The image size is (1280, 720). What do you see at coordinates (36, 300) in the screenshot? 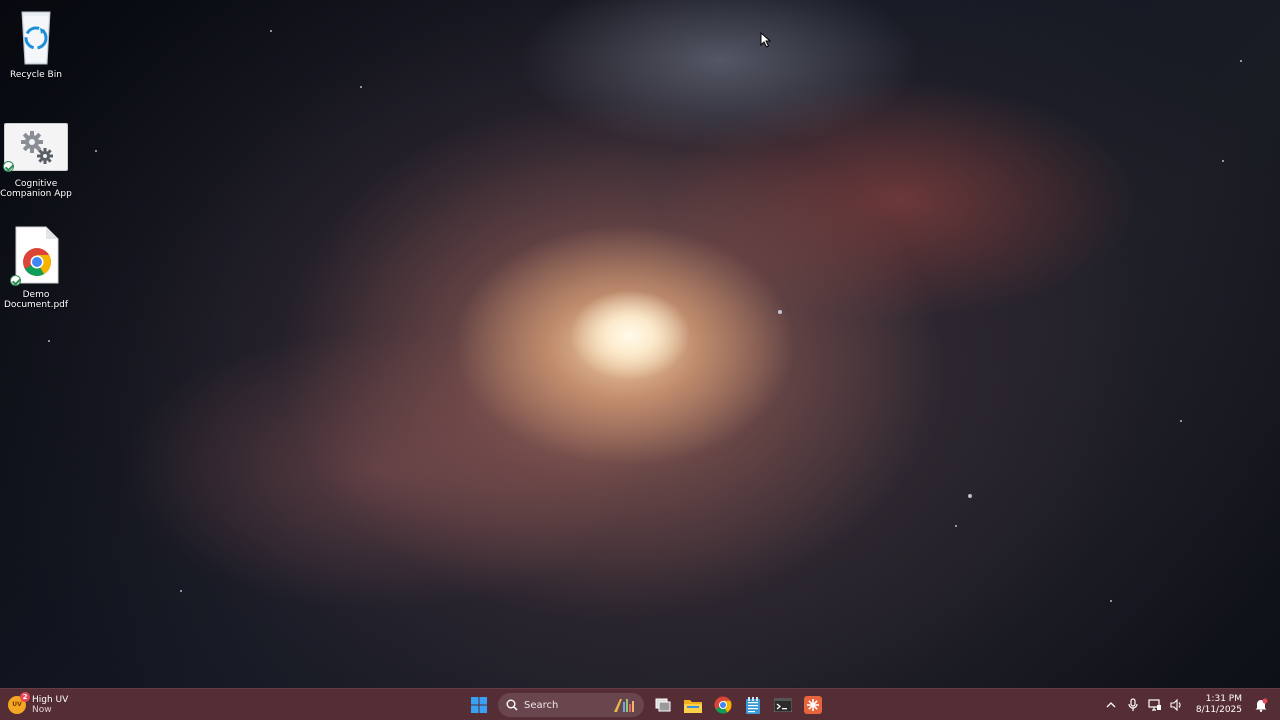
I see `desktop-icon-label: Demo Document.pdf` at bounding box center [36, 300].